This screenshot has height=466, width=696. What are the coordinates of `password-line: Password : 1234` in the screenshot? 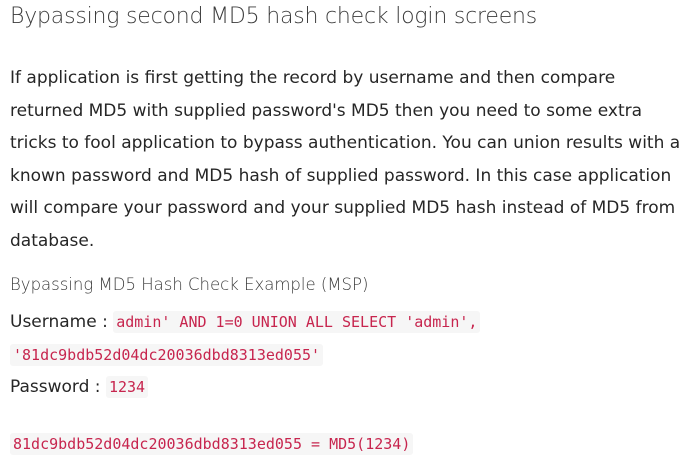 It's located at (79, 387).